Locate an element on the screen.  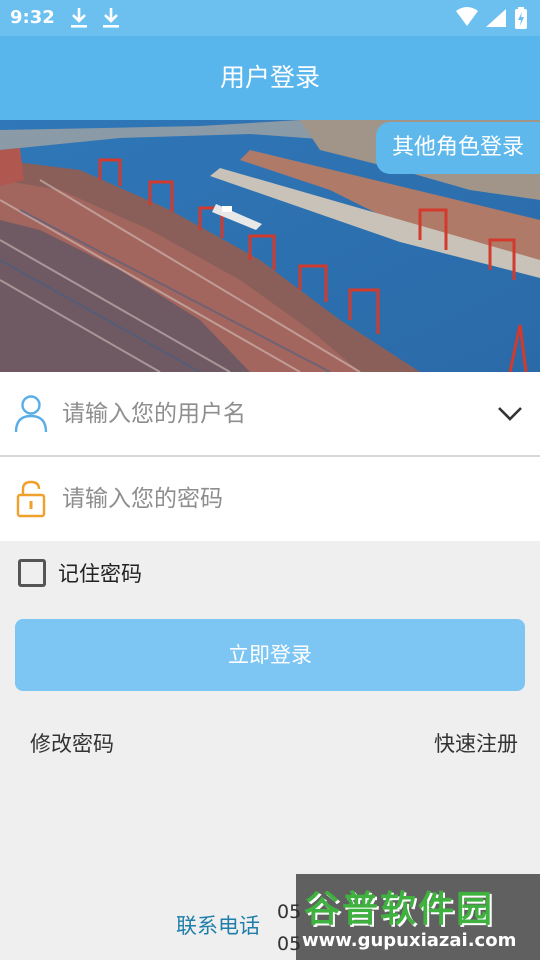
page-title: 用户登录 is located at coordinates (269, 77).